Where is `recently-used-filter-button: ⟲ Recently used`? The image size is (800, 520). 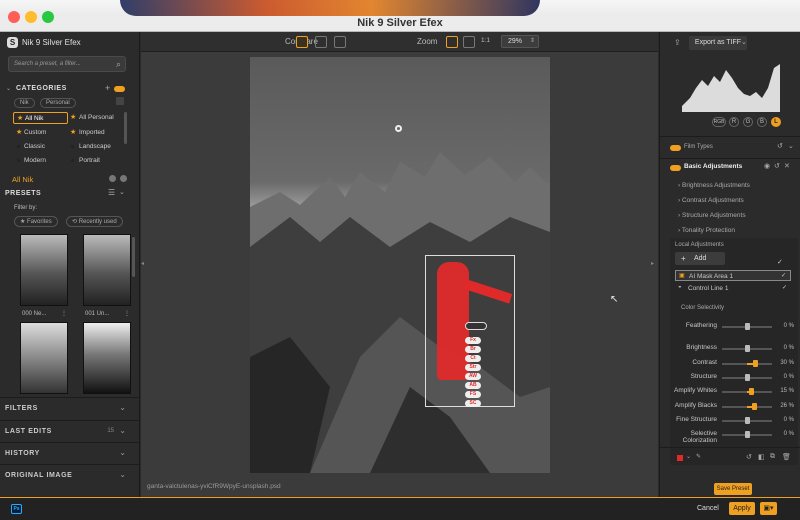 recently-used-filter-button: ⟲ Recently used is located at coordinates (94, 221).